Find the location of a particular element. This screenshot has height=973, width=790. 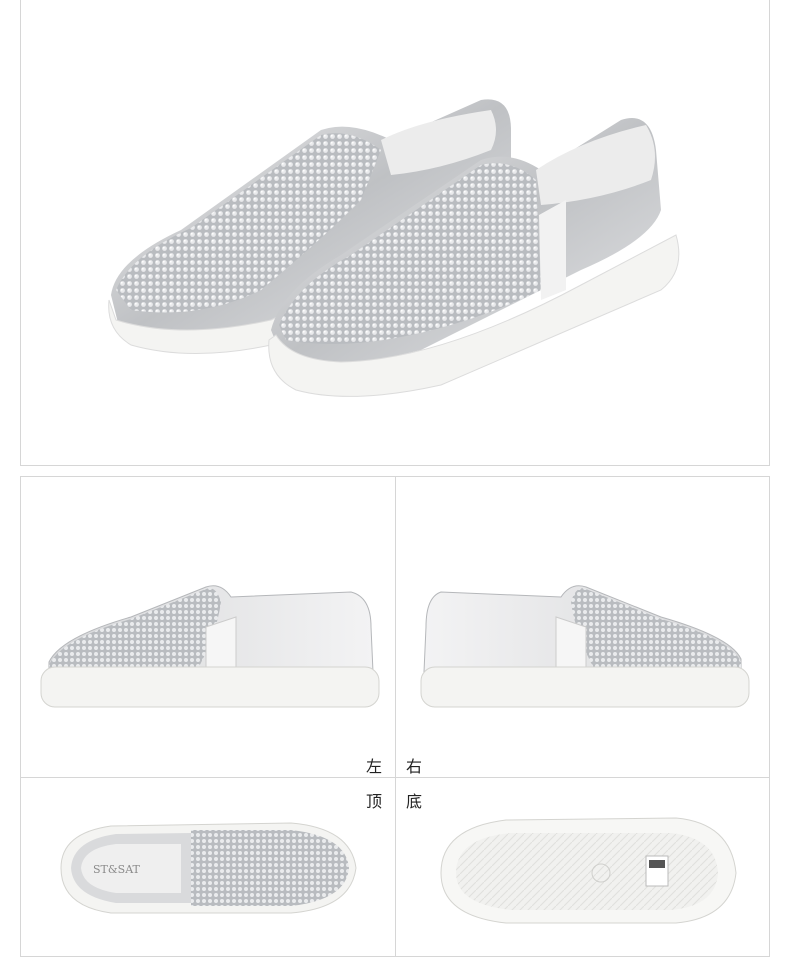

side-view-left-image: 左 is located at coordinates (208, 627).